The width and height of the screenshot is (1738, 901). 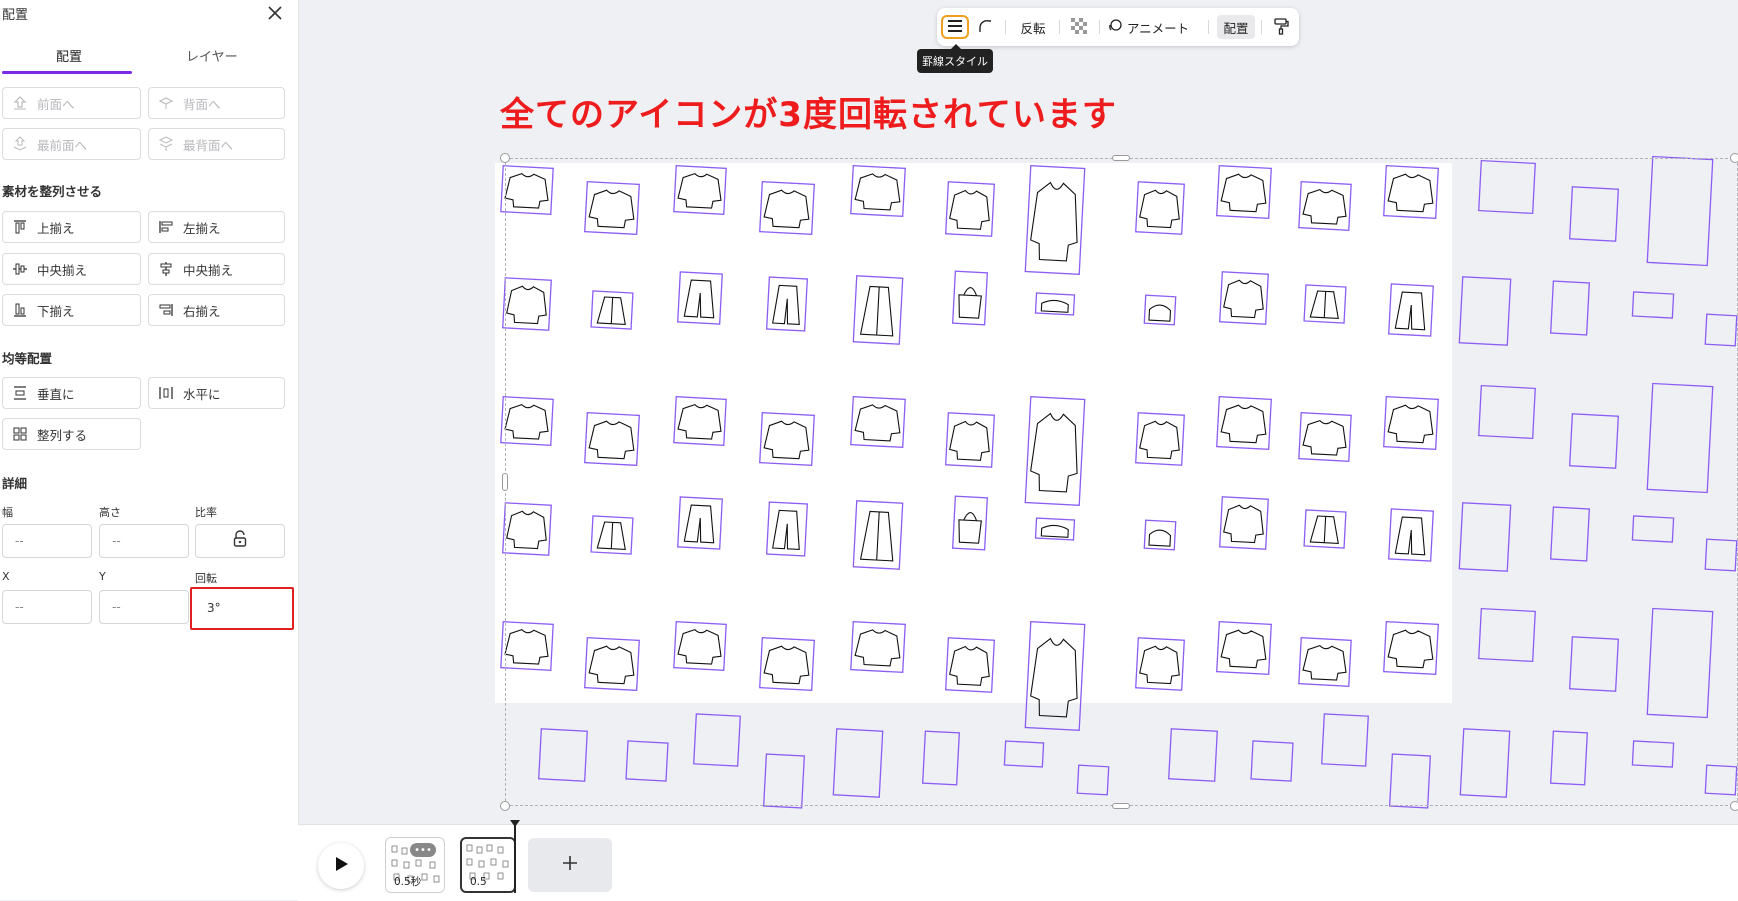 I want to click on resize-handle-top-left, so click(x=505, y=158).